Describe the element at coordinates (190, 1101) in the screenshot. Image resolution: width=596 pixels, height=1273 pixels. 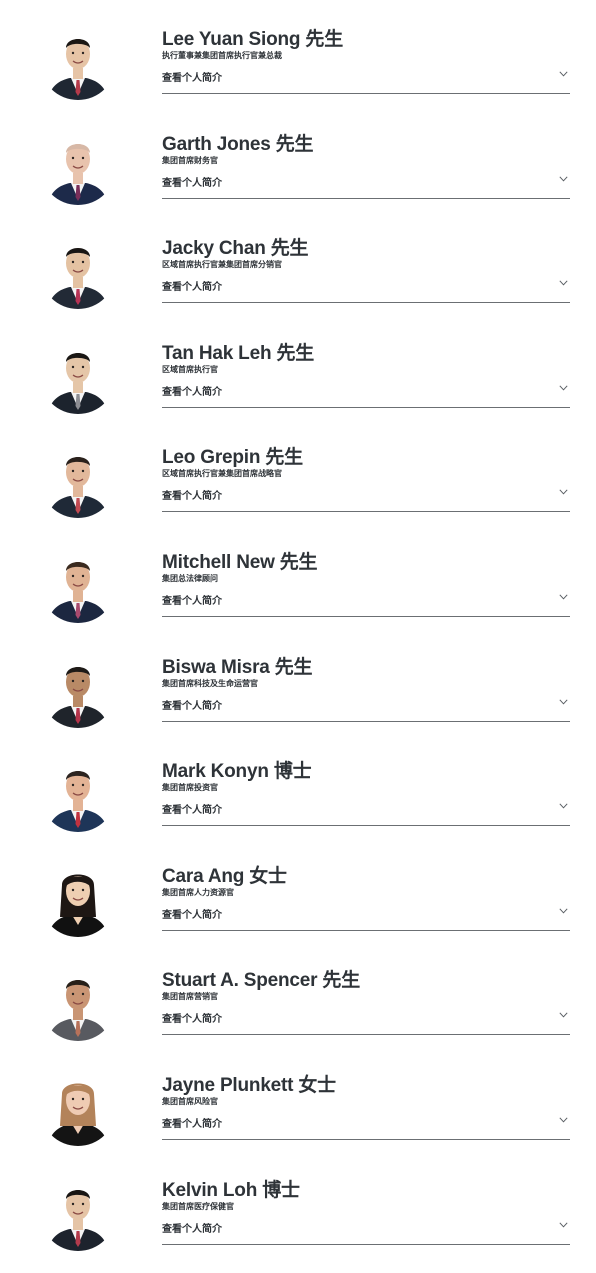
I see `executive-title: 集团首席风险官` at that location.